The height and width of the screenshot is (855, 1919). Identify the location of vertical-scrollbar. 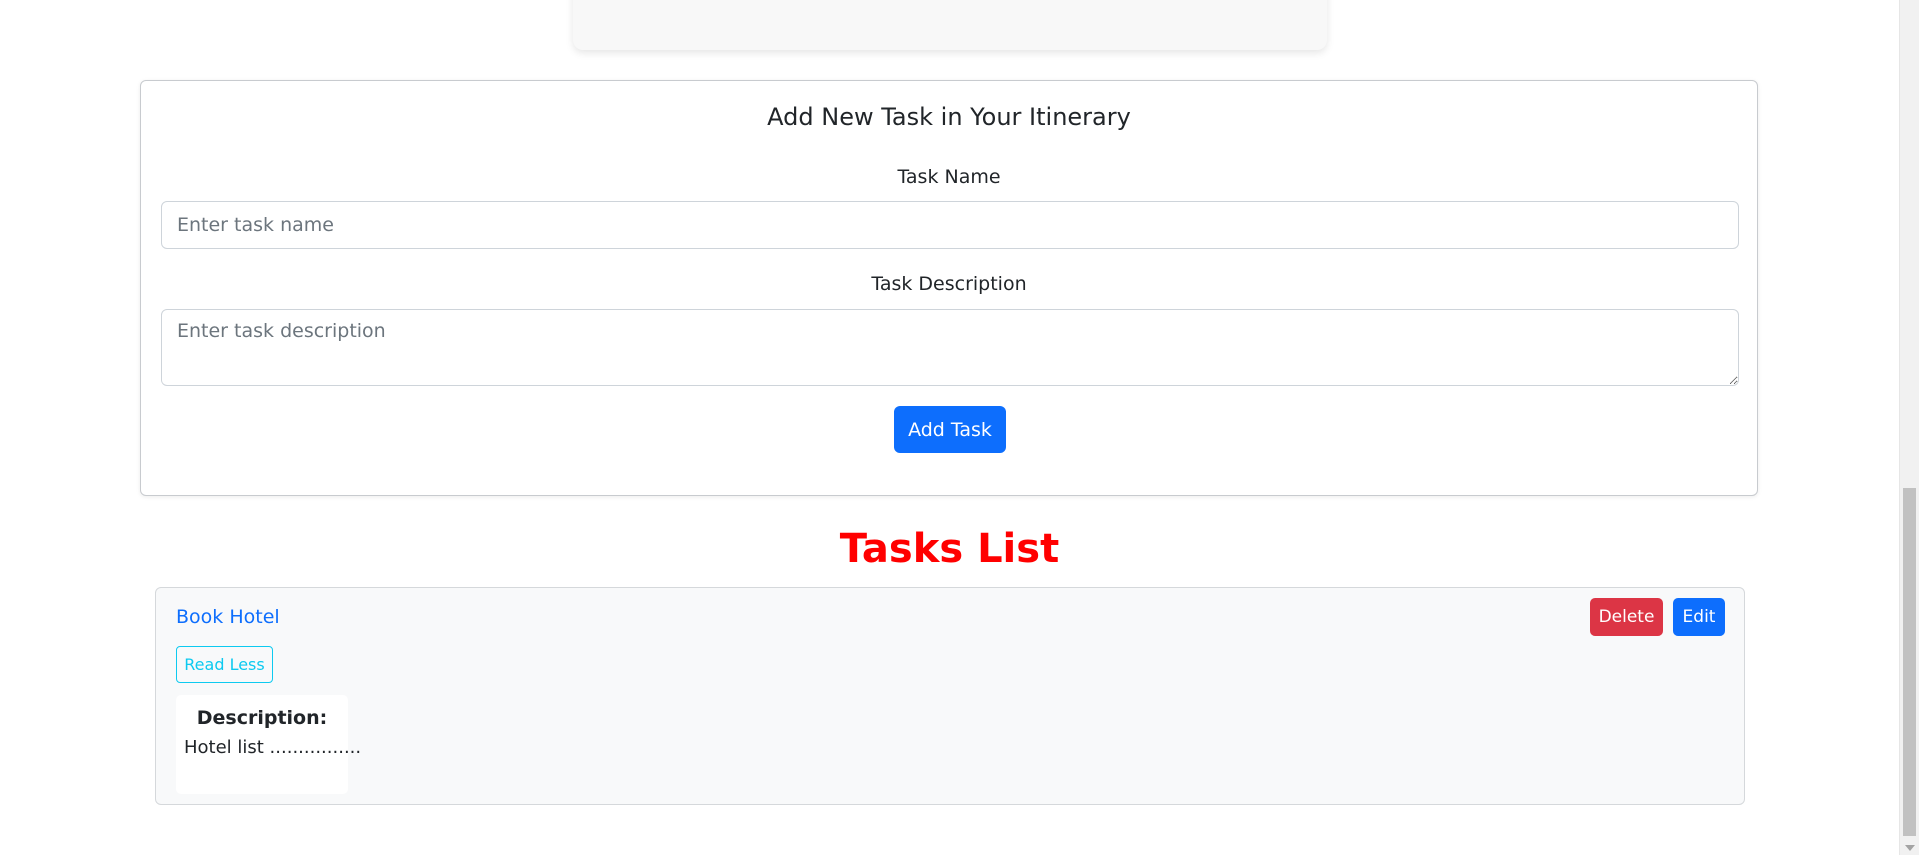
(1909, 427).